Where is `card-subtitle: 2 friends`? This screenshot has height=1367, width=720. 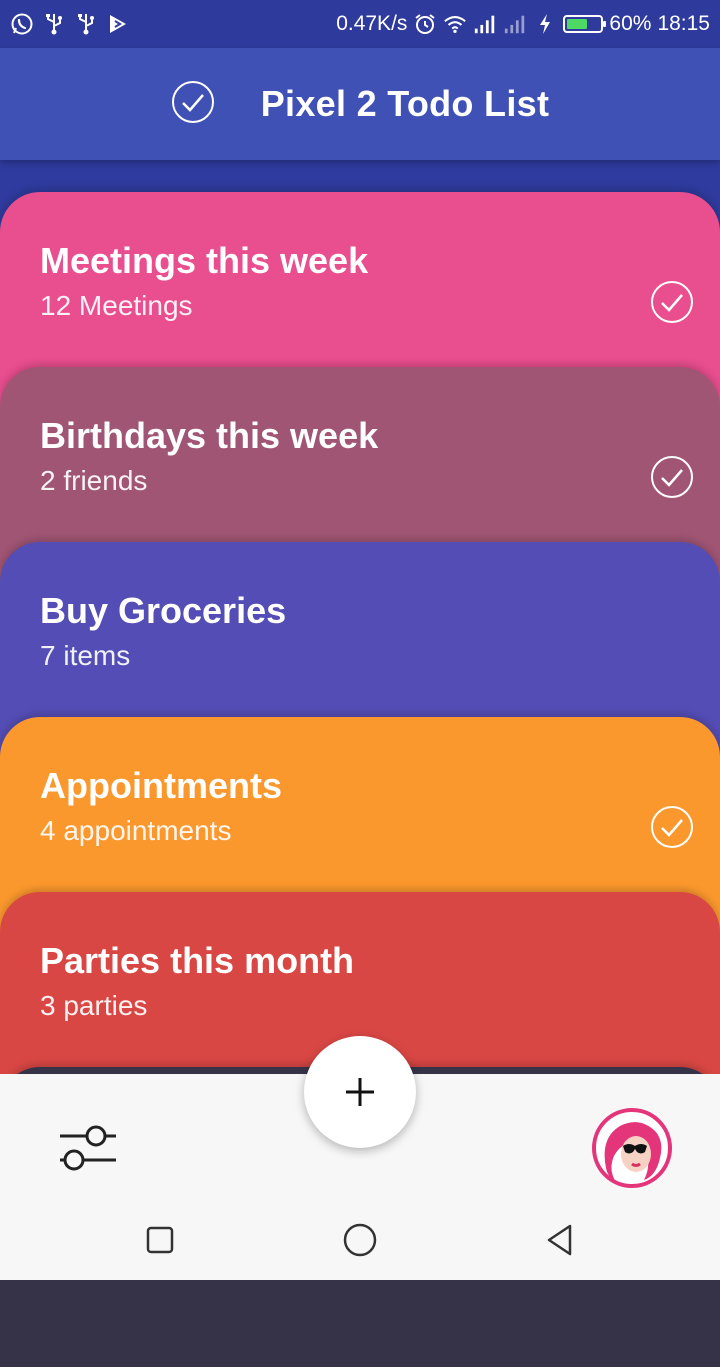
card-subtitle: 2 friends is located at coordinates (94, 480).